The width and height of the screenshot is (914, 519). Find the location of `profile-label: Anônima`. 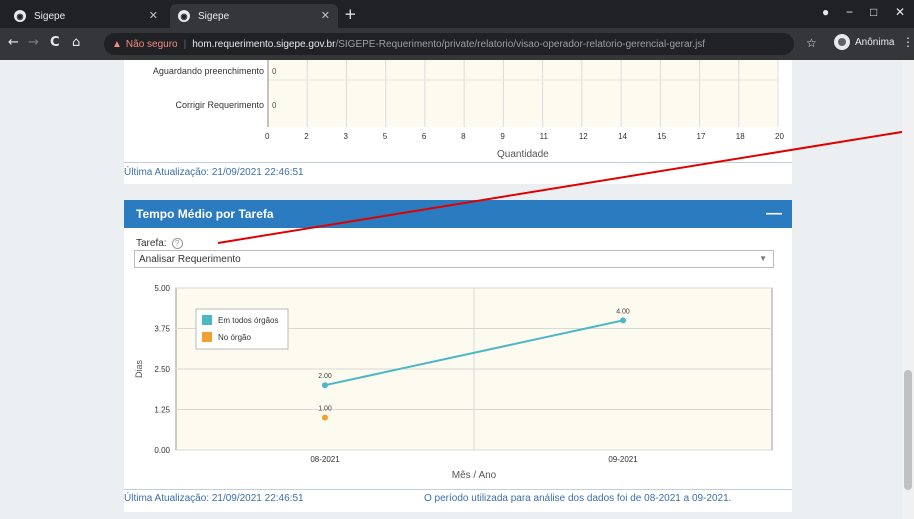

profile-label: Anônima is located at coordinates (875, 42).